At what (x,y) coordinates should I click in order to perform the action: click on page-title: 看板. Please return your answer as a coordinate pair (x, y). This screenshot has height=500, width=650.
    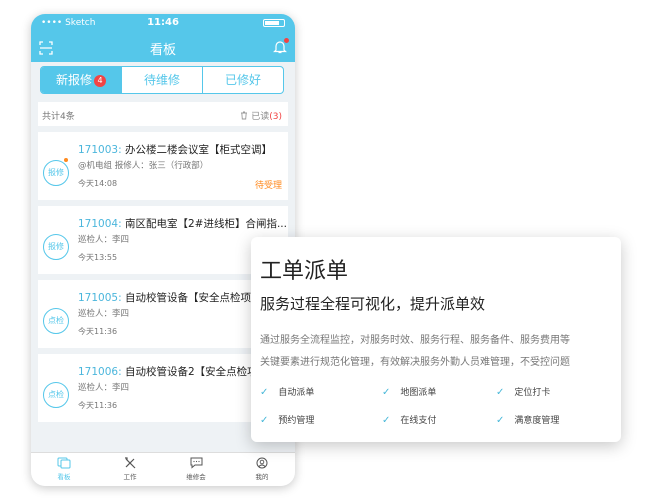
    Looking at the image, I should click on (162, 50).